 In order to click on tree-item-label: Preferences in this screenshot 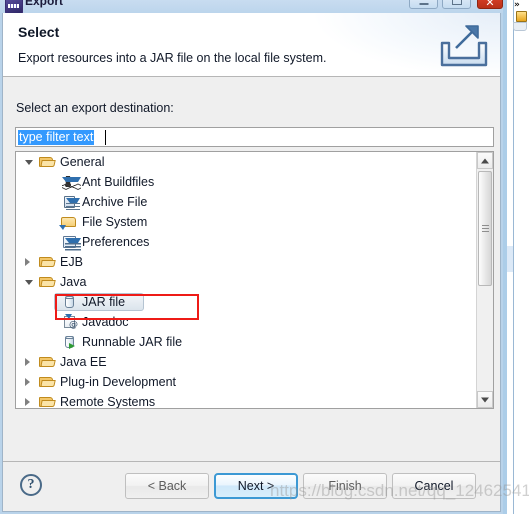, I will do `click(116, 242)`.